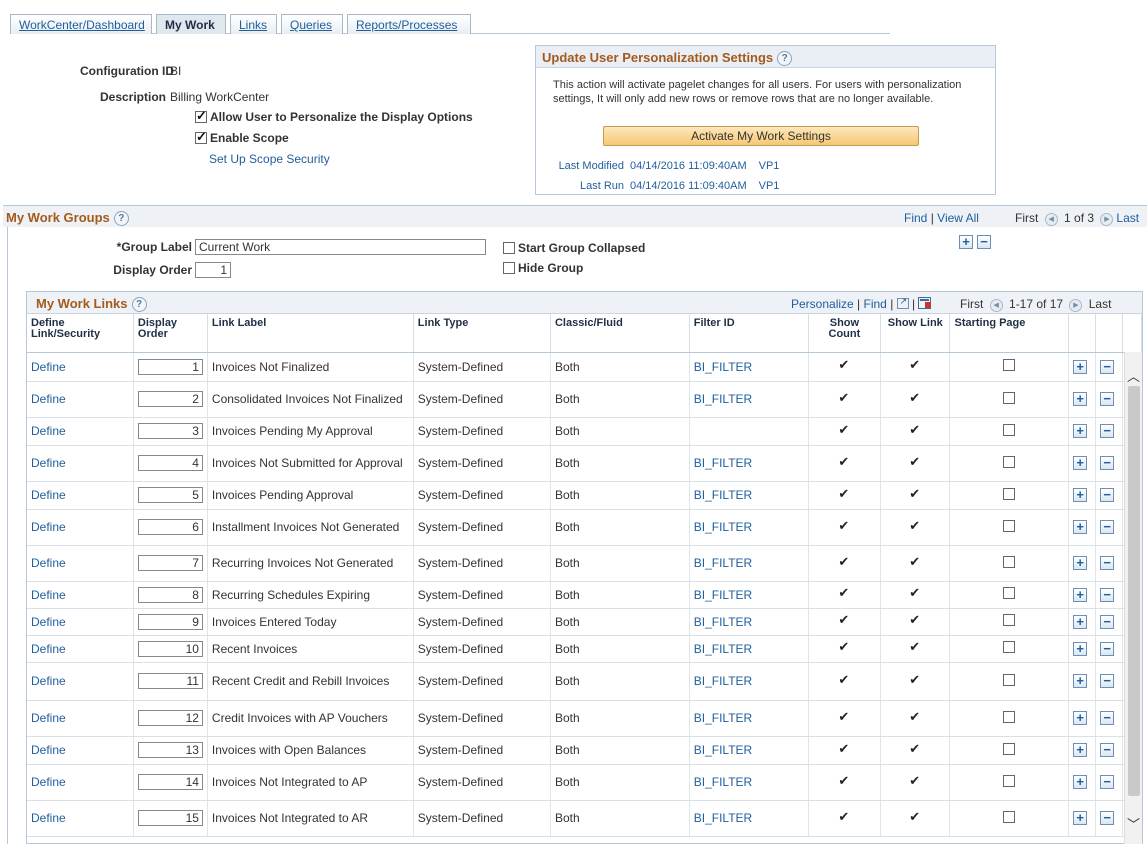 This screenshot has height=844, width=1147. Describe the element at coordinates (761, 136) in the screenshot. I see `activate-my-work-settings-button: Activate My Work Settings` at that location.